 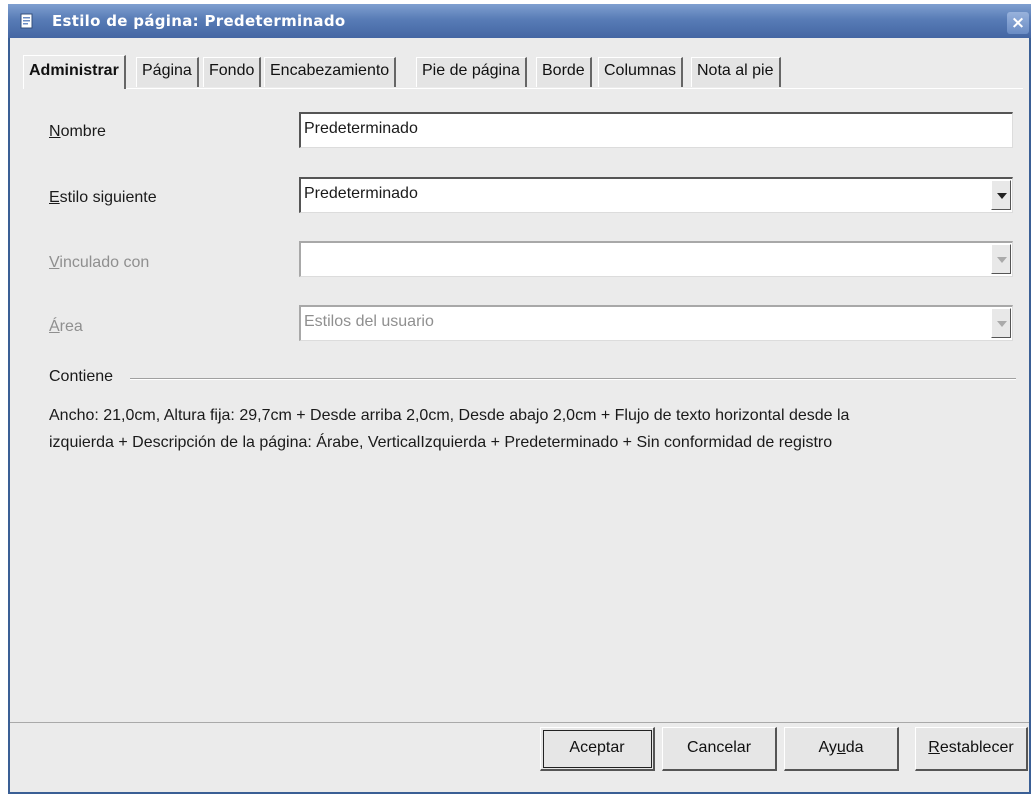 I want to click on page-style-icon, so click(x=26, y=21).